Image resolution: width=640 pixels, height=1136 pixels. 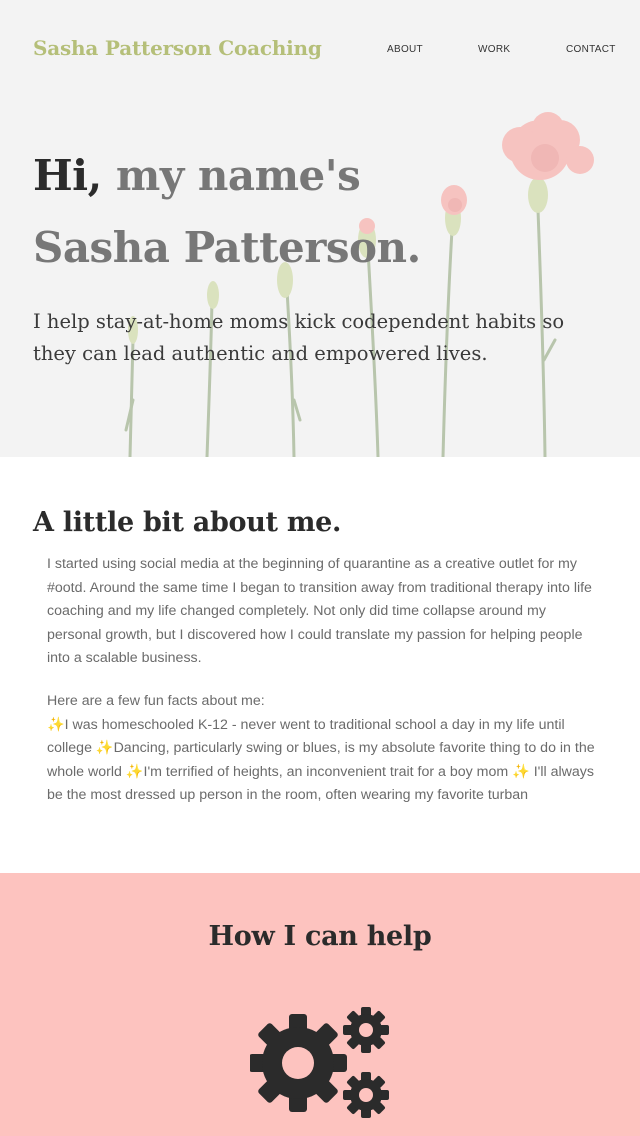 I want to click on nav-about-link: ABOUT, so click(x=405, y=49).